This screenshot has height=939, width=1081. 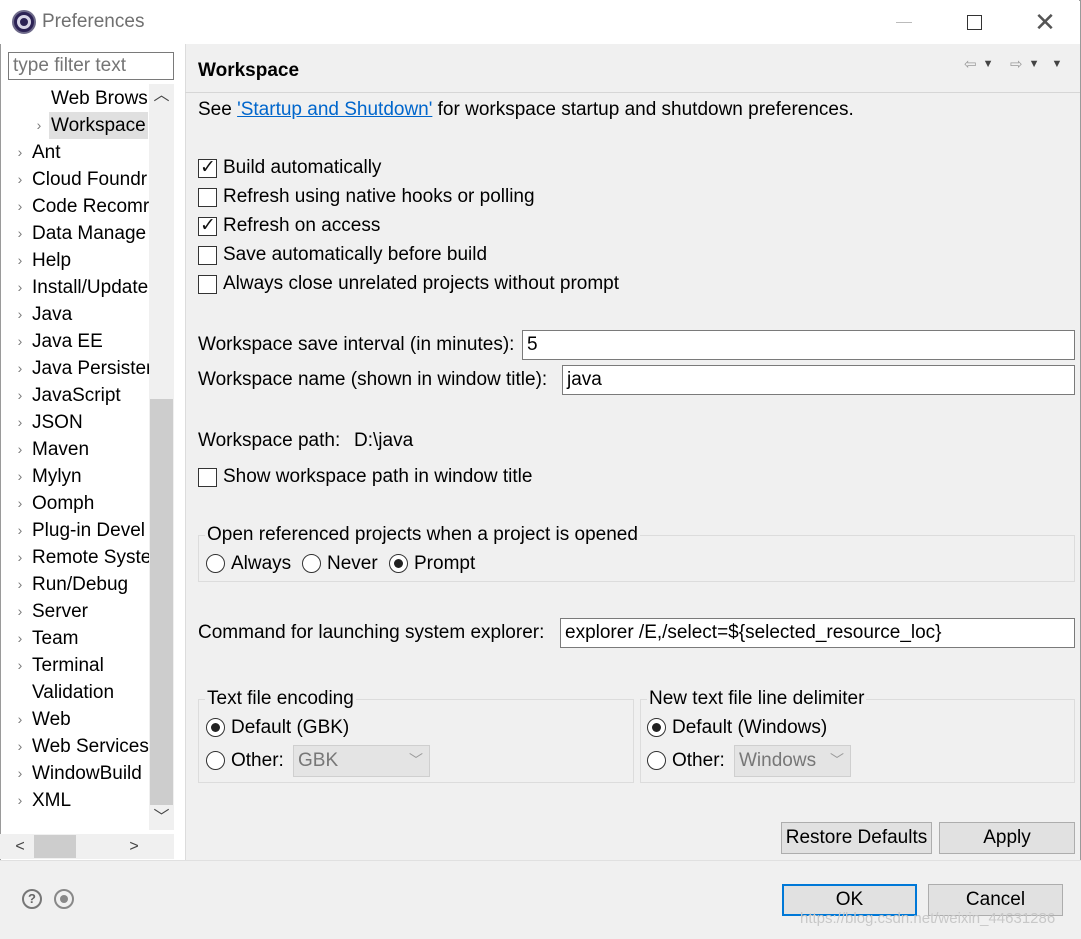 What do you see at coordinates (91, 66) in the screenshot?
I see `filter-input` at bounding box center [91, 66].